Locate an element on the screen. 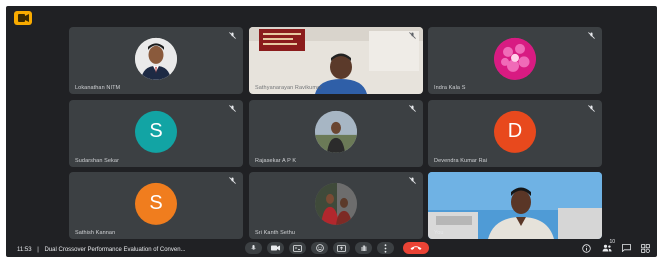 The height and width of the screenshot is (260, 663). present-icon is located at coordinates (341, 248).